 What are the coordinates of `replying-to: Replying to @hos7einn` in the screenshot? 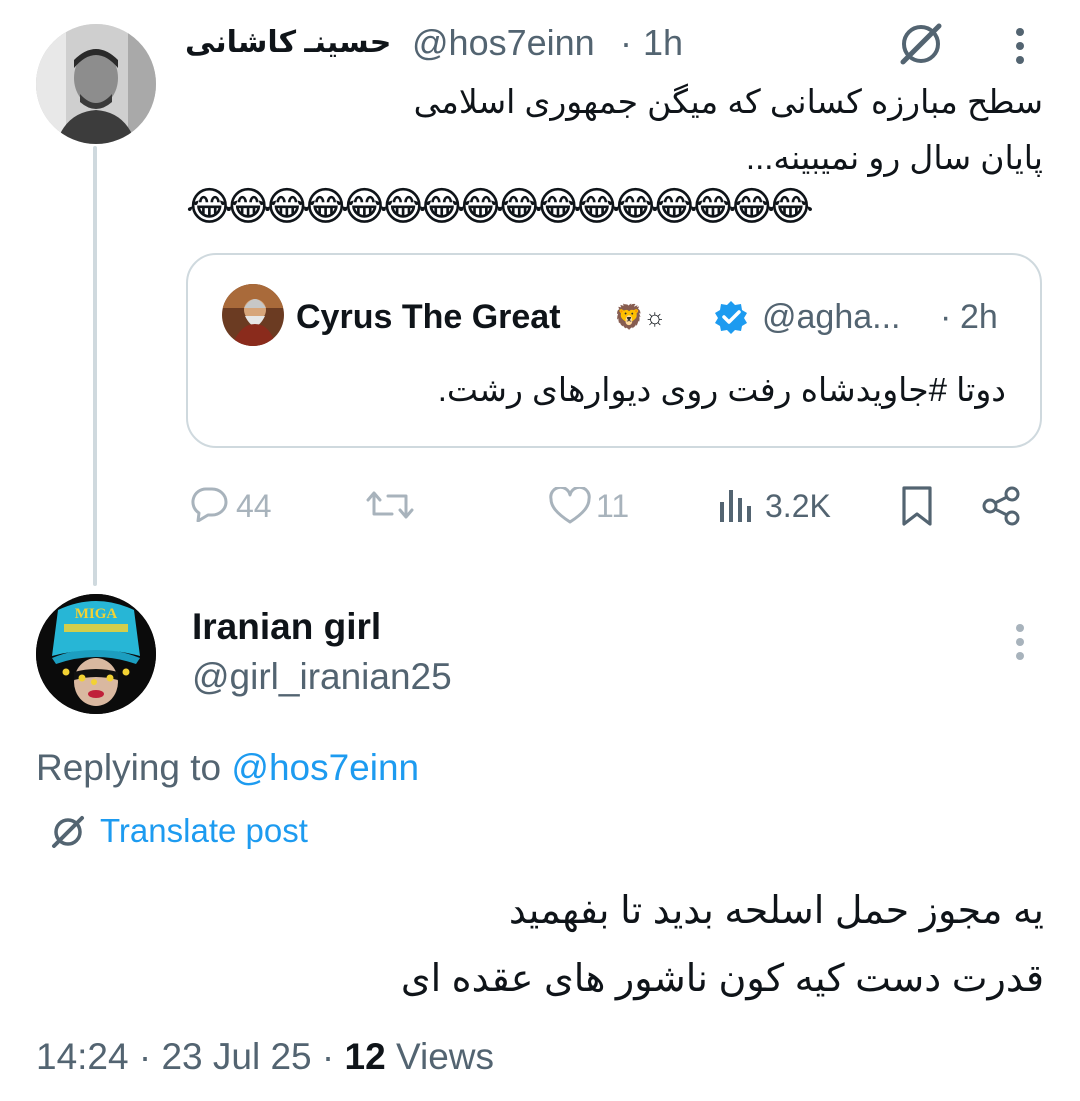 It's located at (227, 768).